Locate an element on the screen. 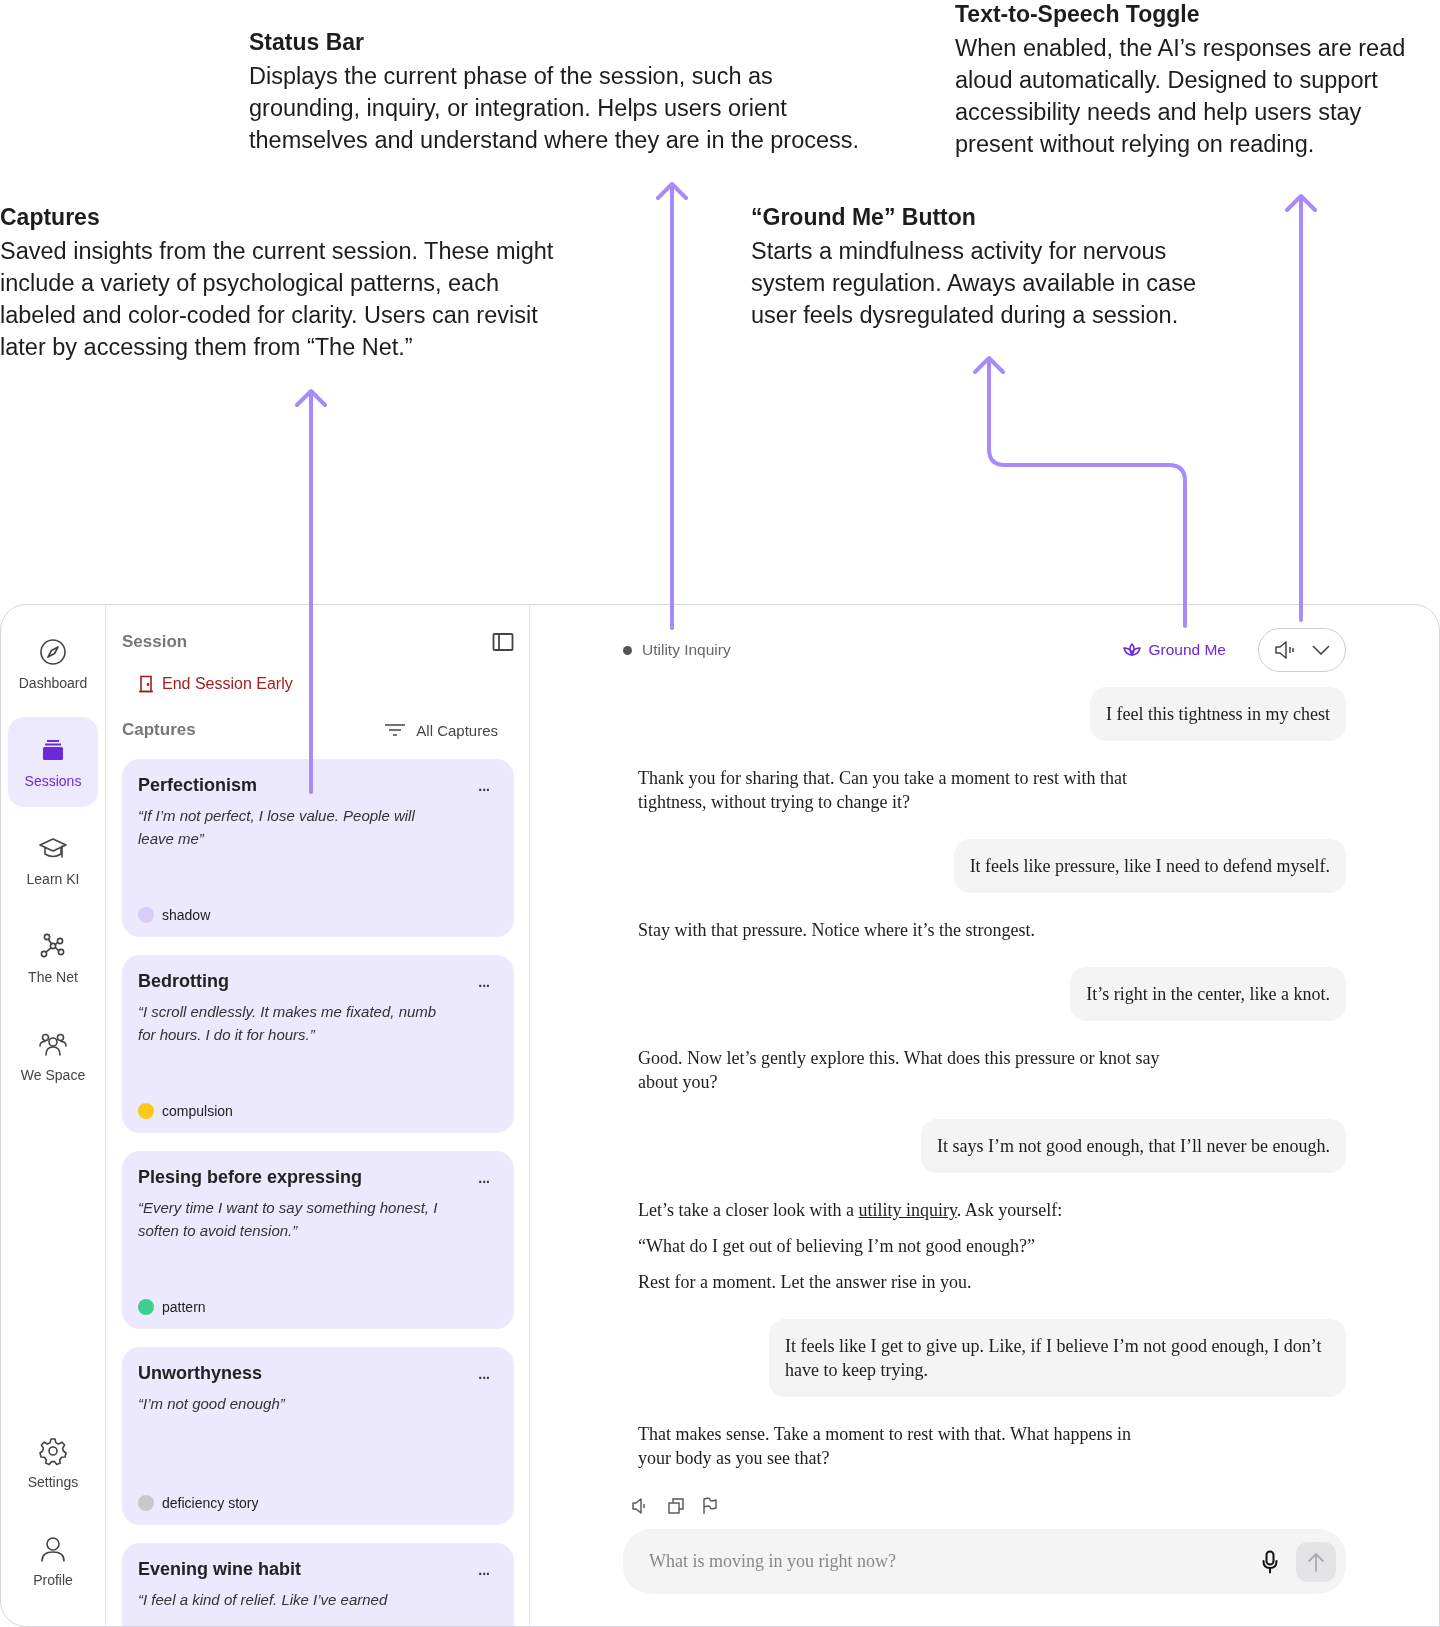 The image size is (1440, 1627). annotation-title: Status Bar is located at coordinates (307, 42).